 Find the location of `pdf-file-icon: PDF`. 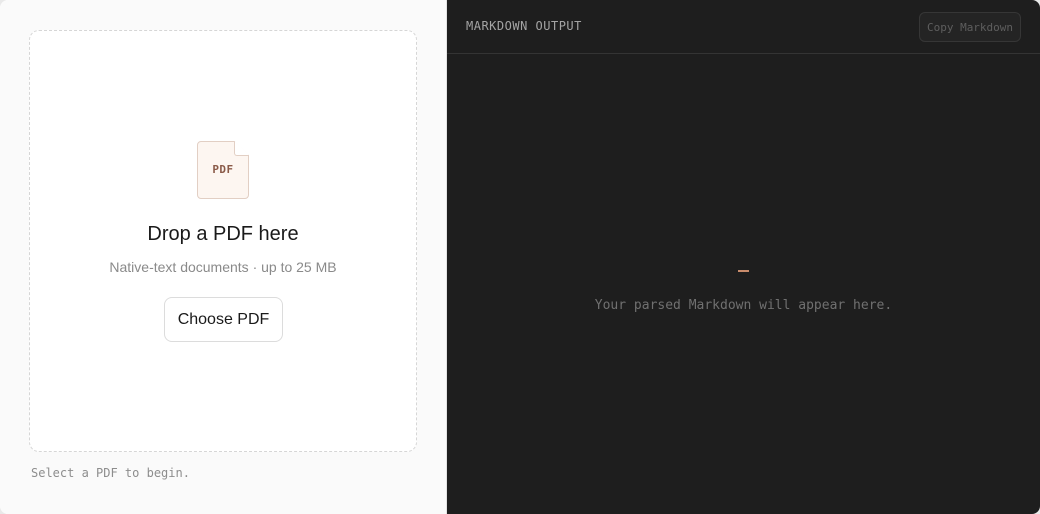

pdf-file-icon: PDF is located at coordinates (223, 170).